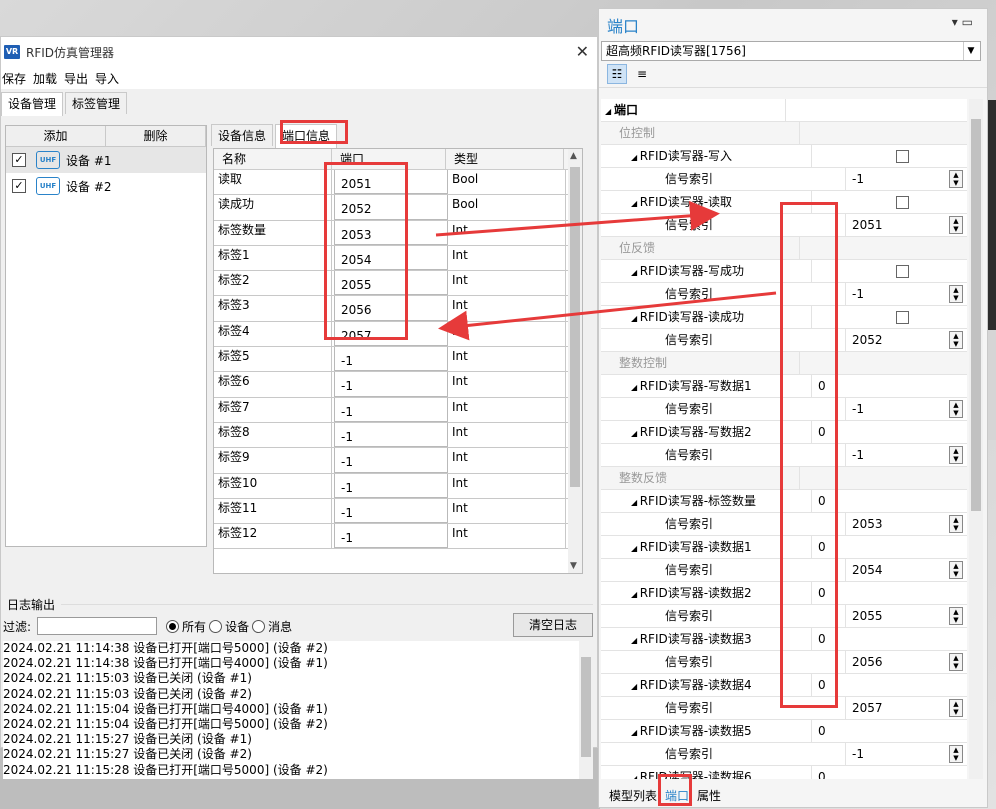  What do you see at coordinates (577, 218) in the screenshot?
I see `arrow-to-read-index` at bounding box center [577, 218].